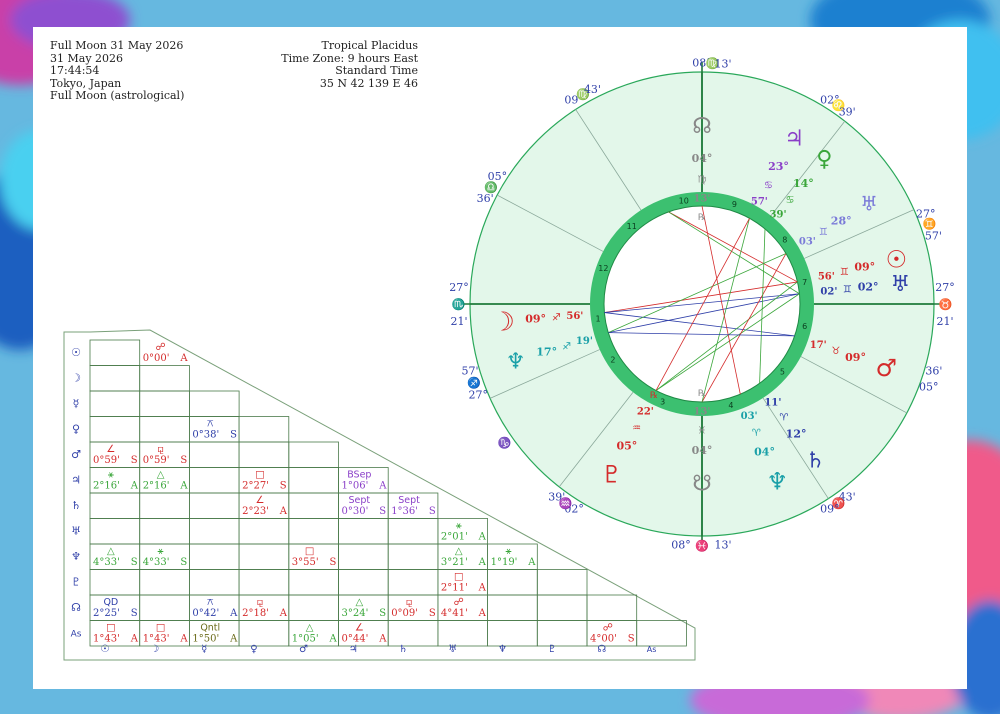 The width and height of the screenshot is (1000, 714). What do you see at coordinates (597, 319) in the screenshot?
I see `house-number: 1` at bounding box center [597, 319].